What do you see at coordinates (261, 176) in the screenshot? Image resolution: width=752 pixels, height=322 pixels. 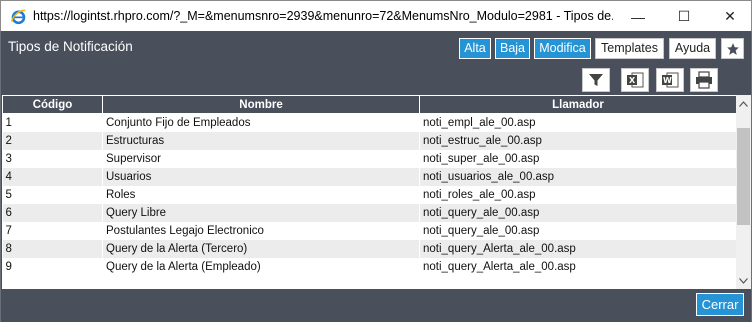 I see `cell-nombre: Usuarios` at bounding box center [261, 176].